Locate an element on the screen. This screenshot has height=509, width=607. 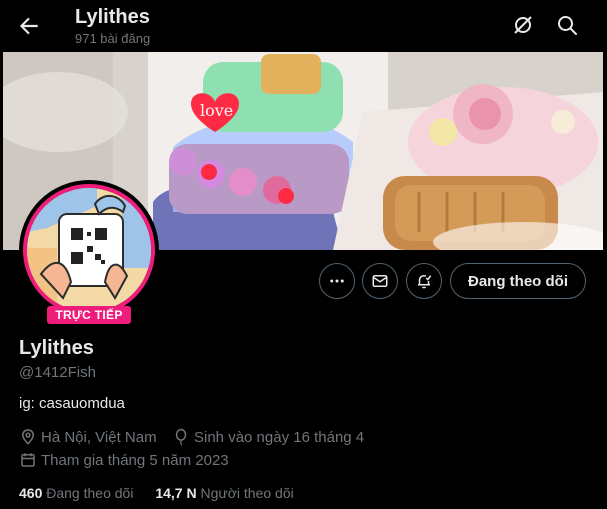
followers-count: 14,7 N is located at coordinates (176, 493).